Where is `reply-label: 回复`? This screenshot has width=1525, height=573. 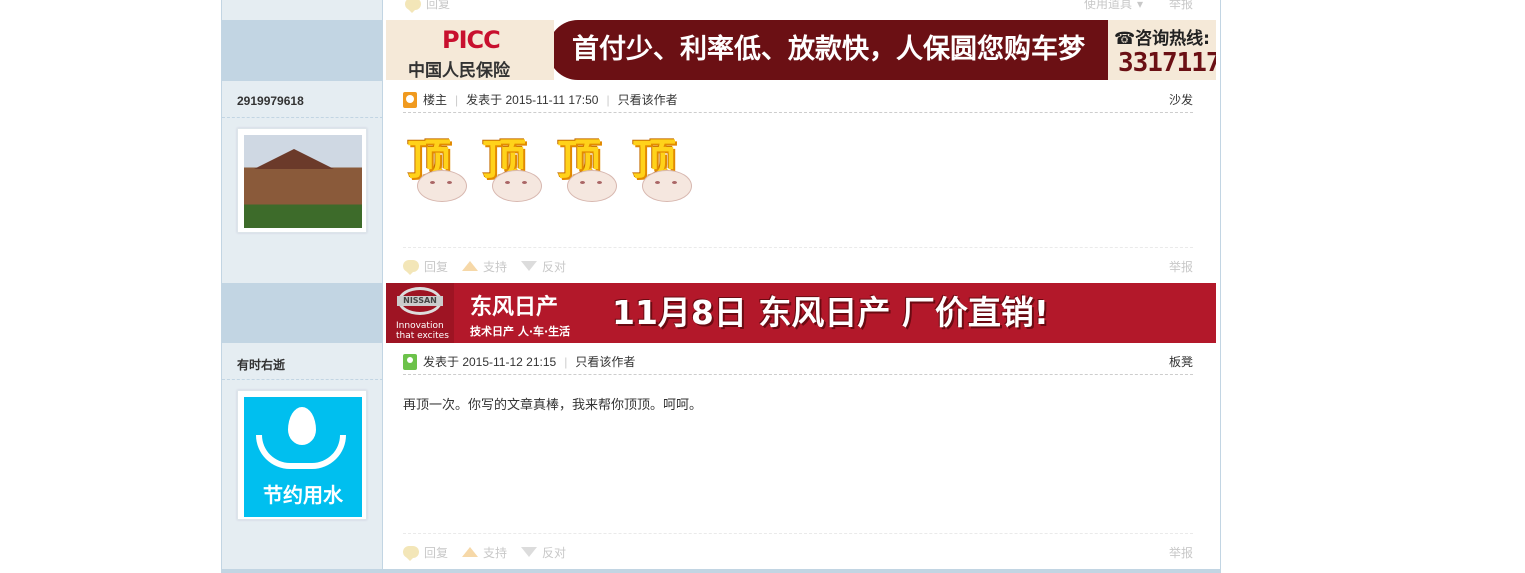 reply-label: 回复 is located at coordinates (438, 5).